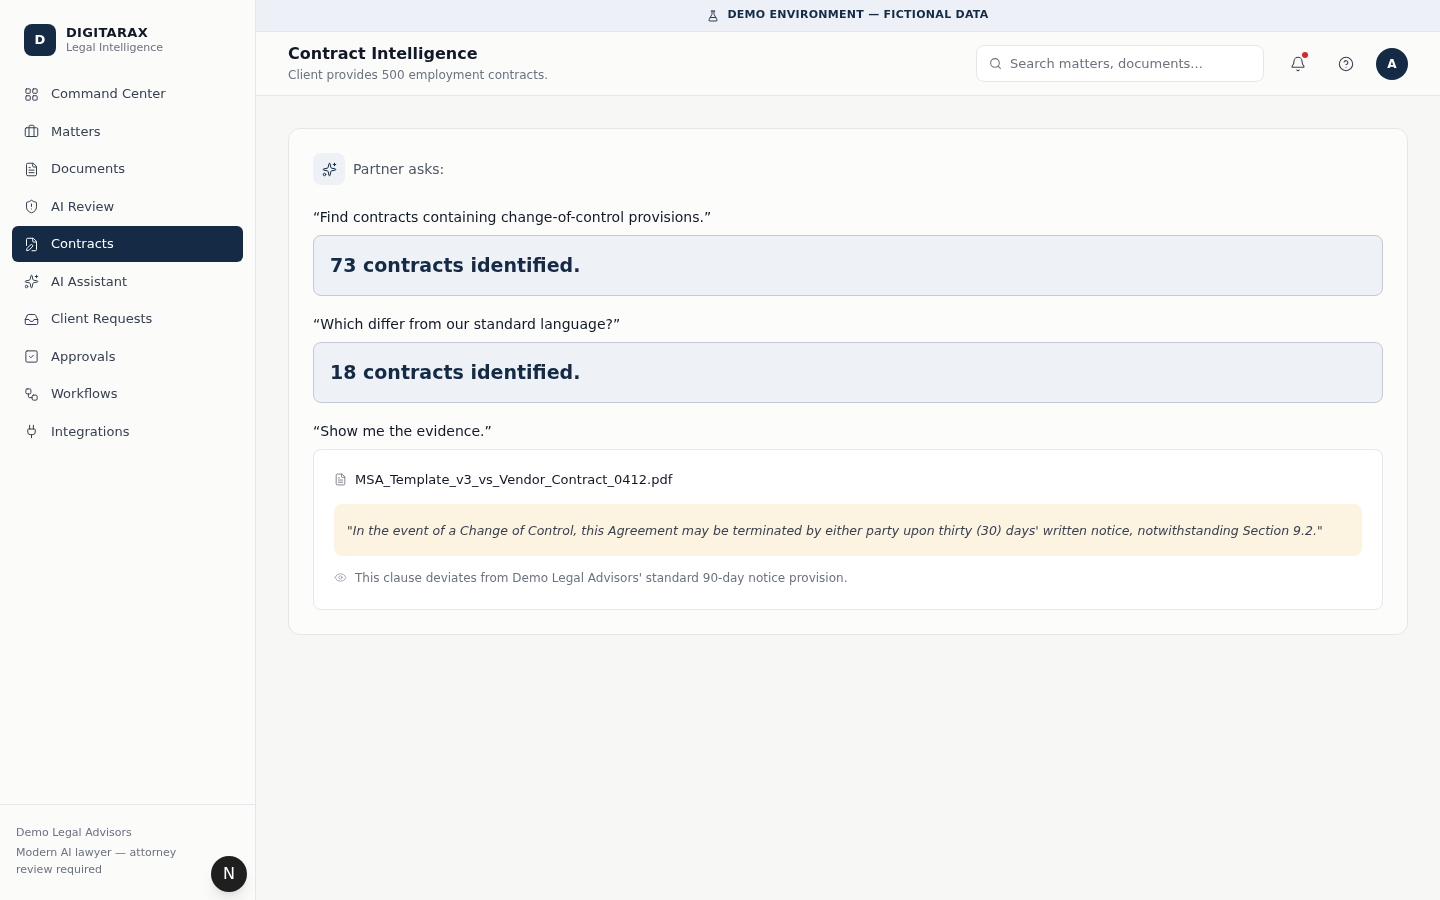  I want to click on sidebar-item: AI Assistant, so click(127, 281).